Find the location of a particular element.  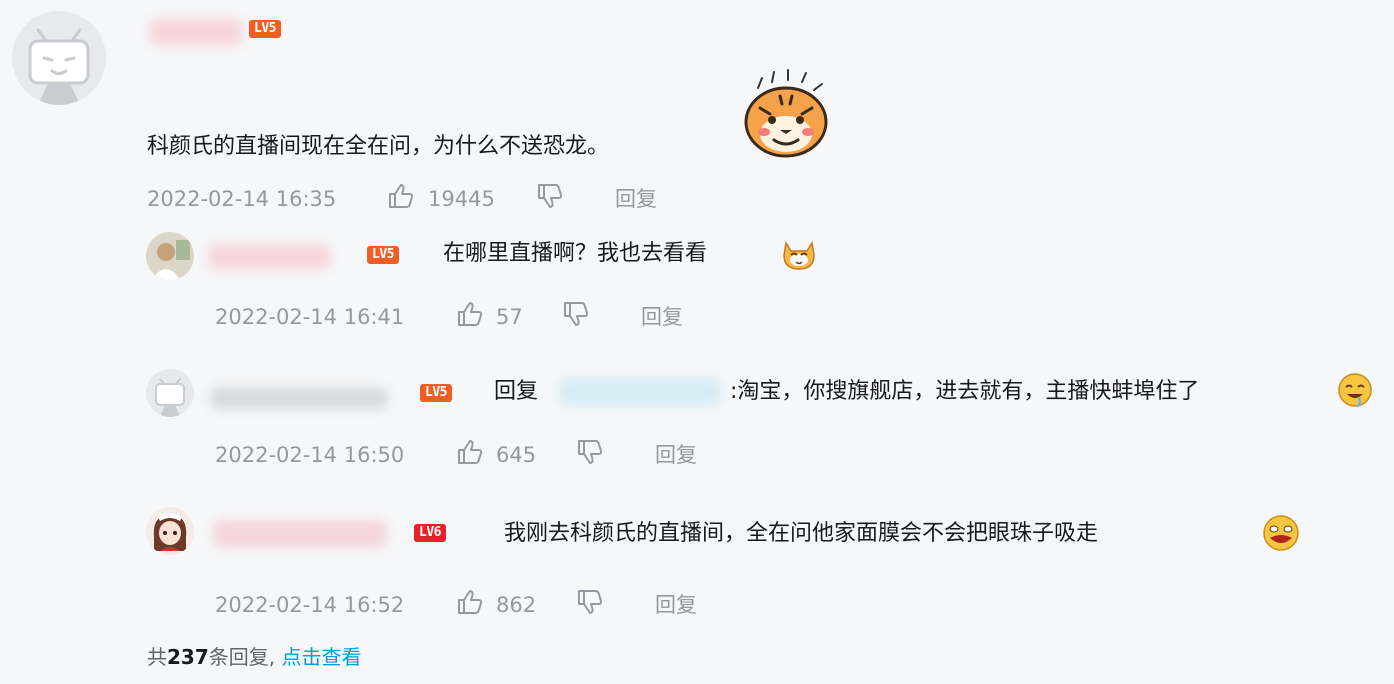

reply-timestamp: 2022-02-14 16:52 is located at coordinates (310, 605).